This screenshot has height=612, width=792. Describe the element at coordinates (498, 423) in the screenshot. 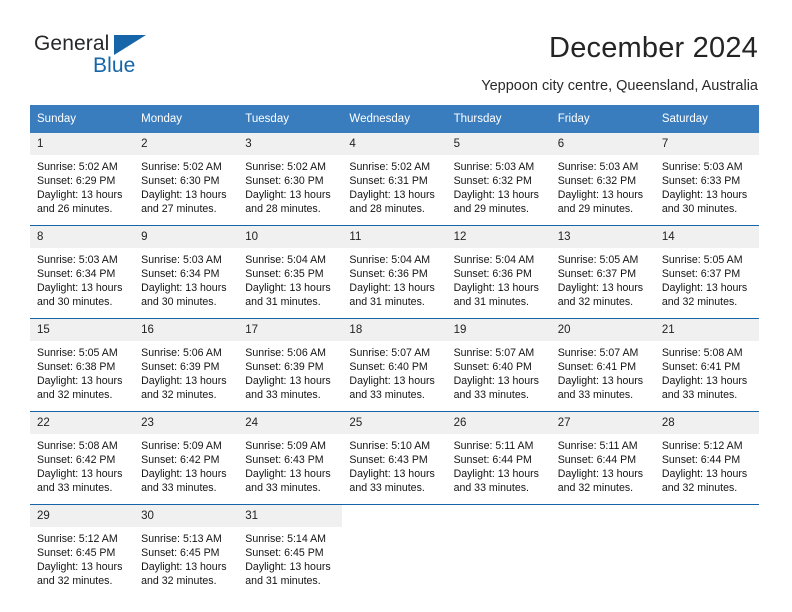

I see `day-number: 26` at that location.